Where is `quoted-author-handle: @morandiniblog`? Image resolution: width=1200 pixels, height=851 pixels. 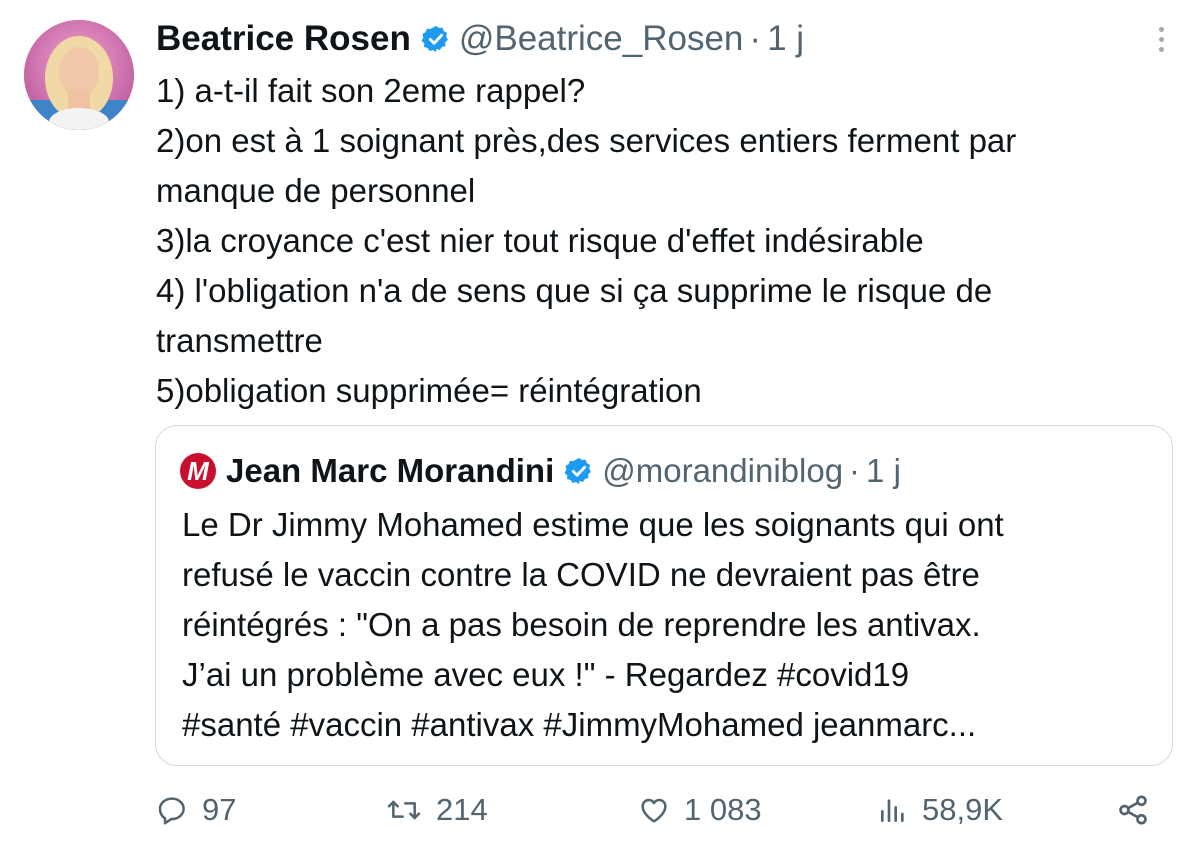
quoted-author-handle: @morandiniblog is located at coordinates (722, 471).